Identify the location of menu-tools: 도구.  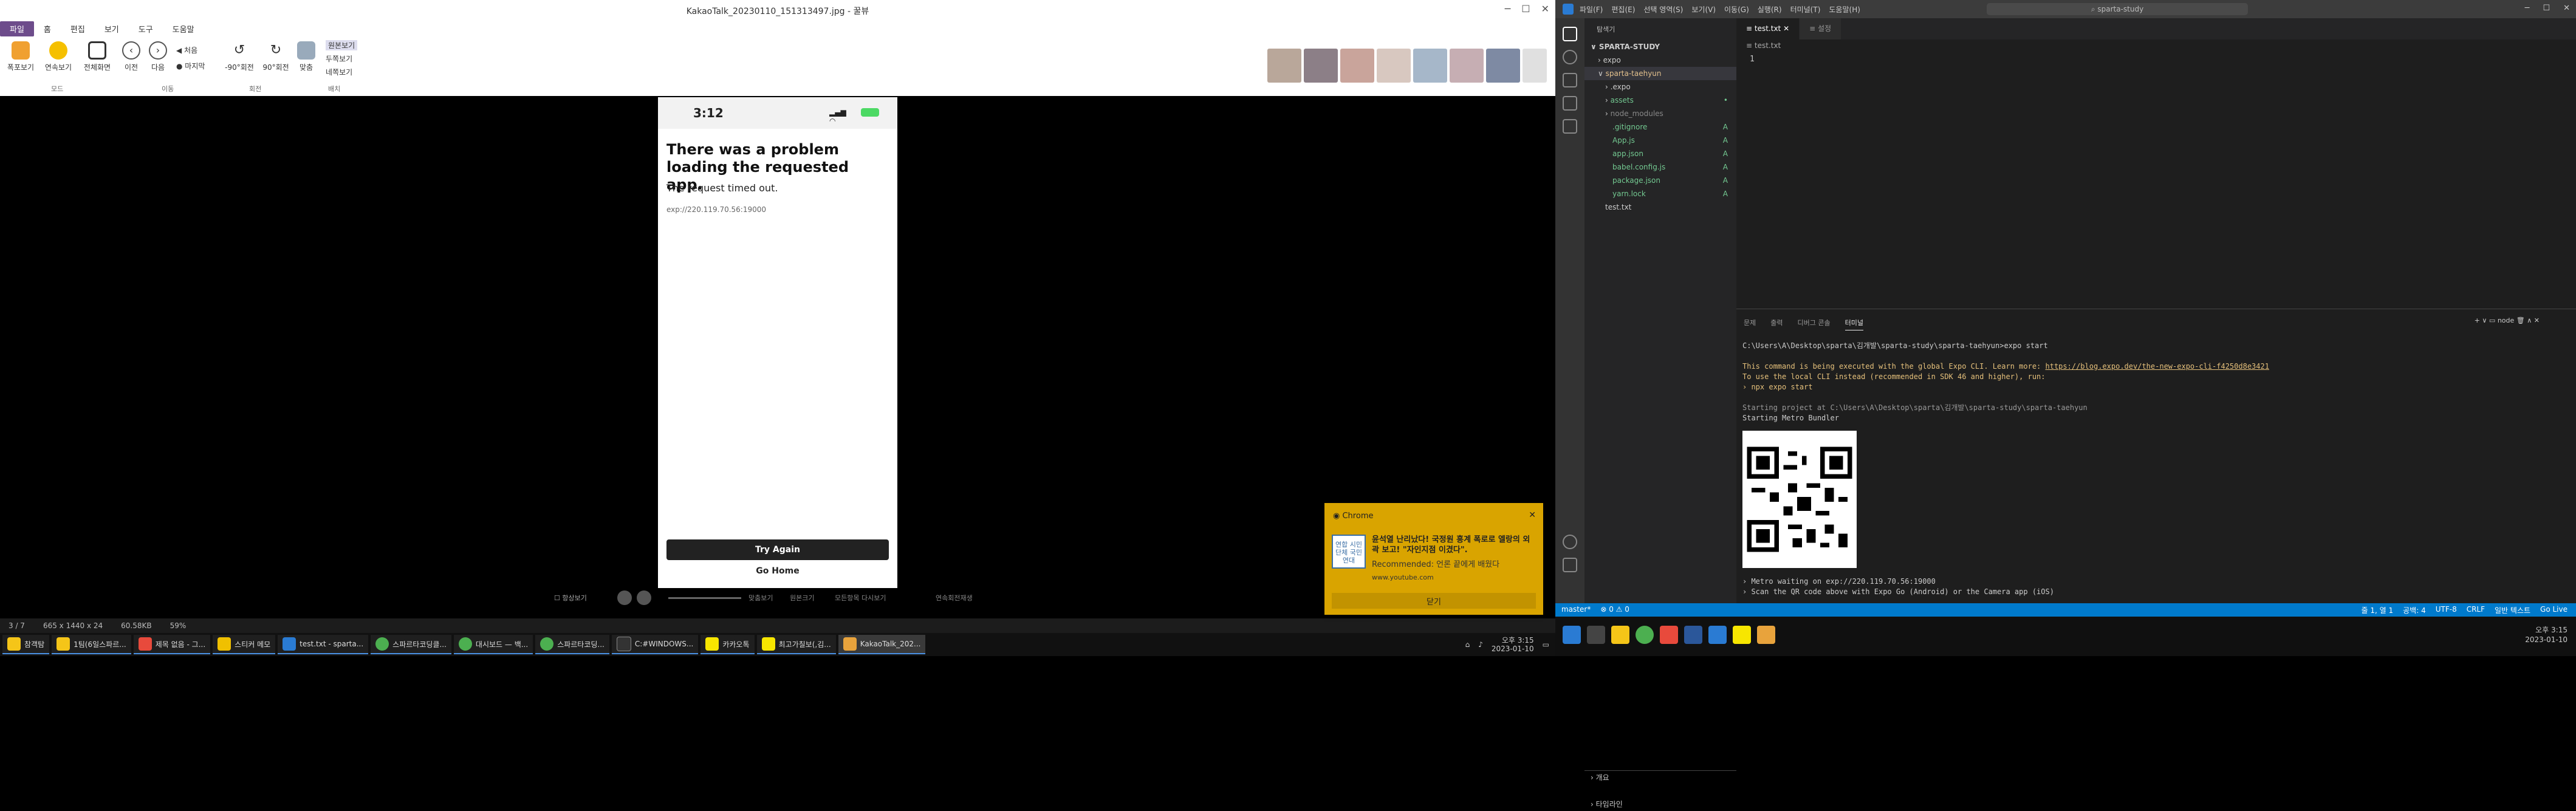
(146, 28).